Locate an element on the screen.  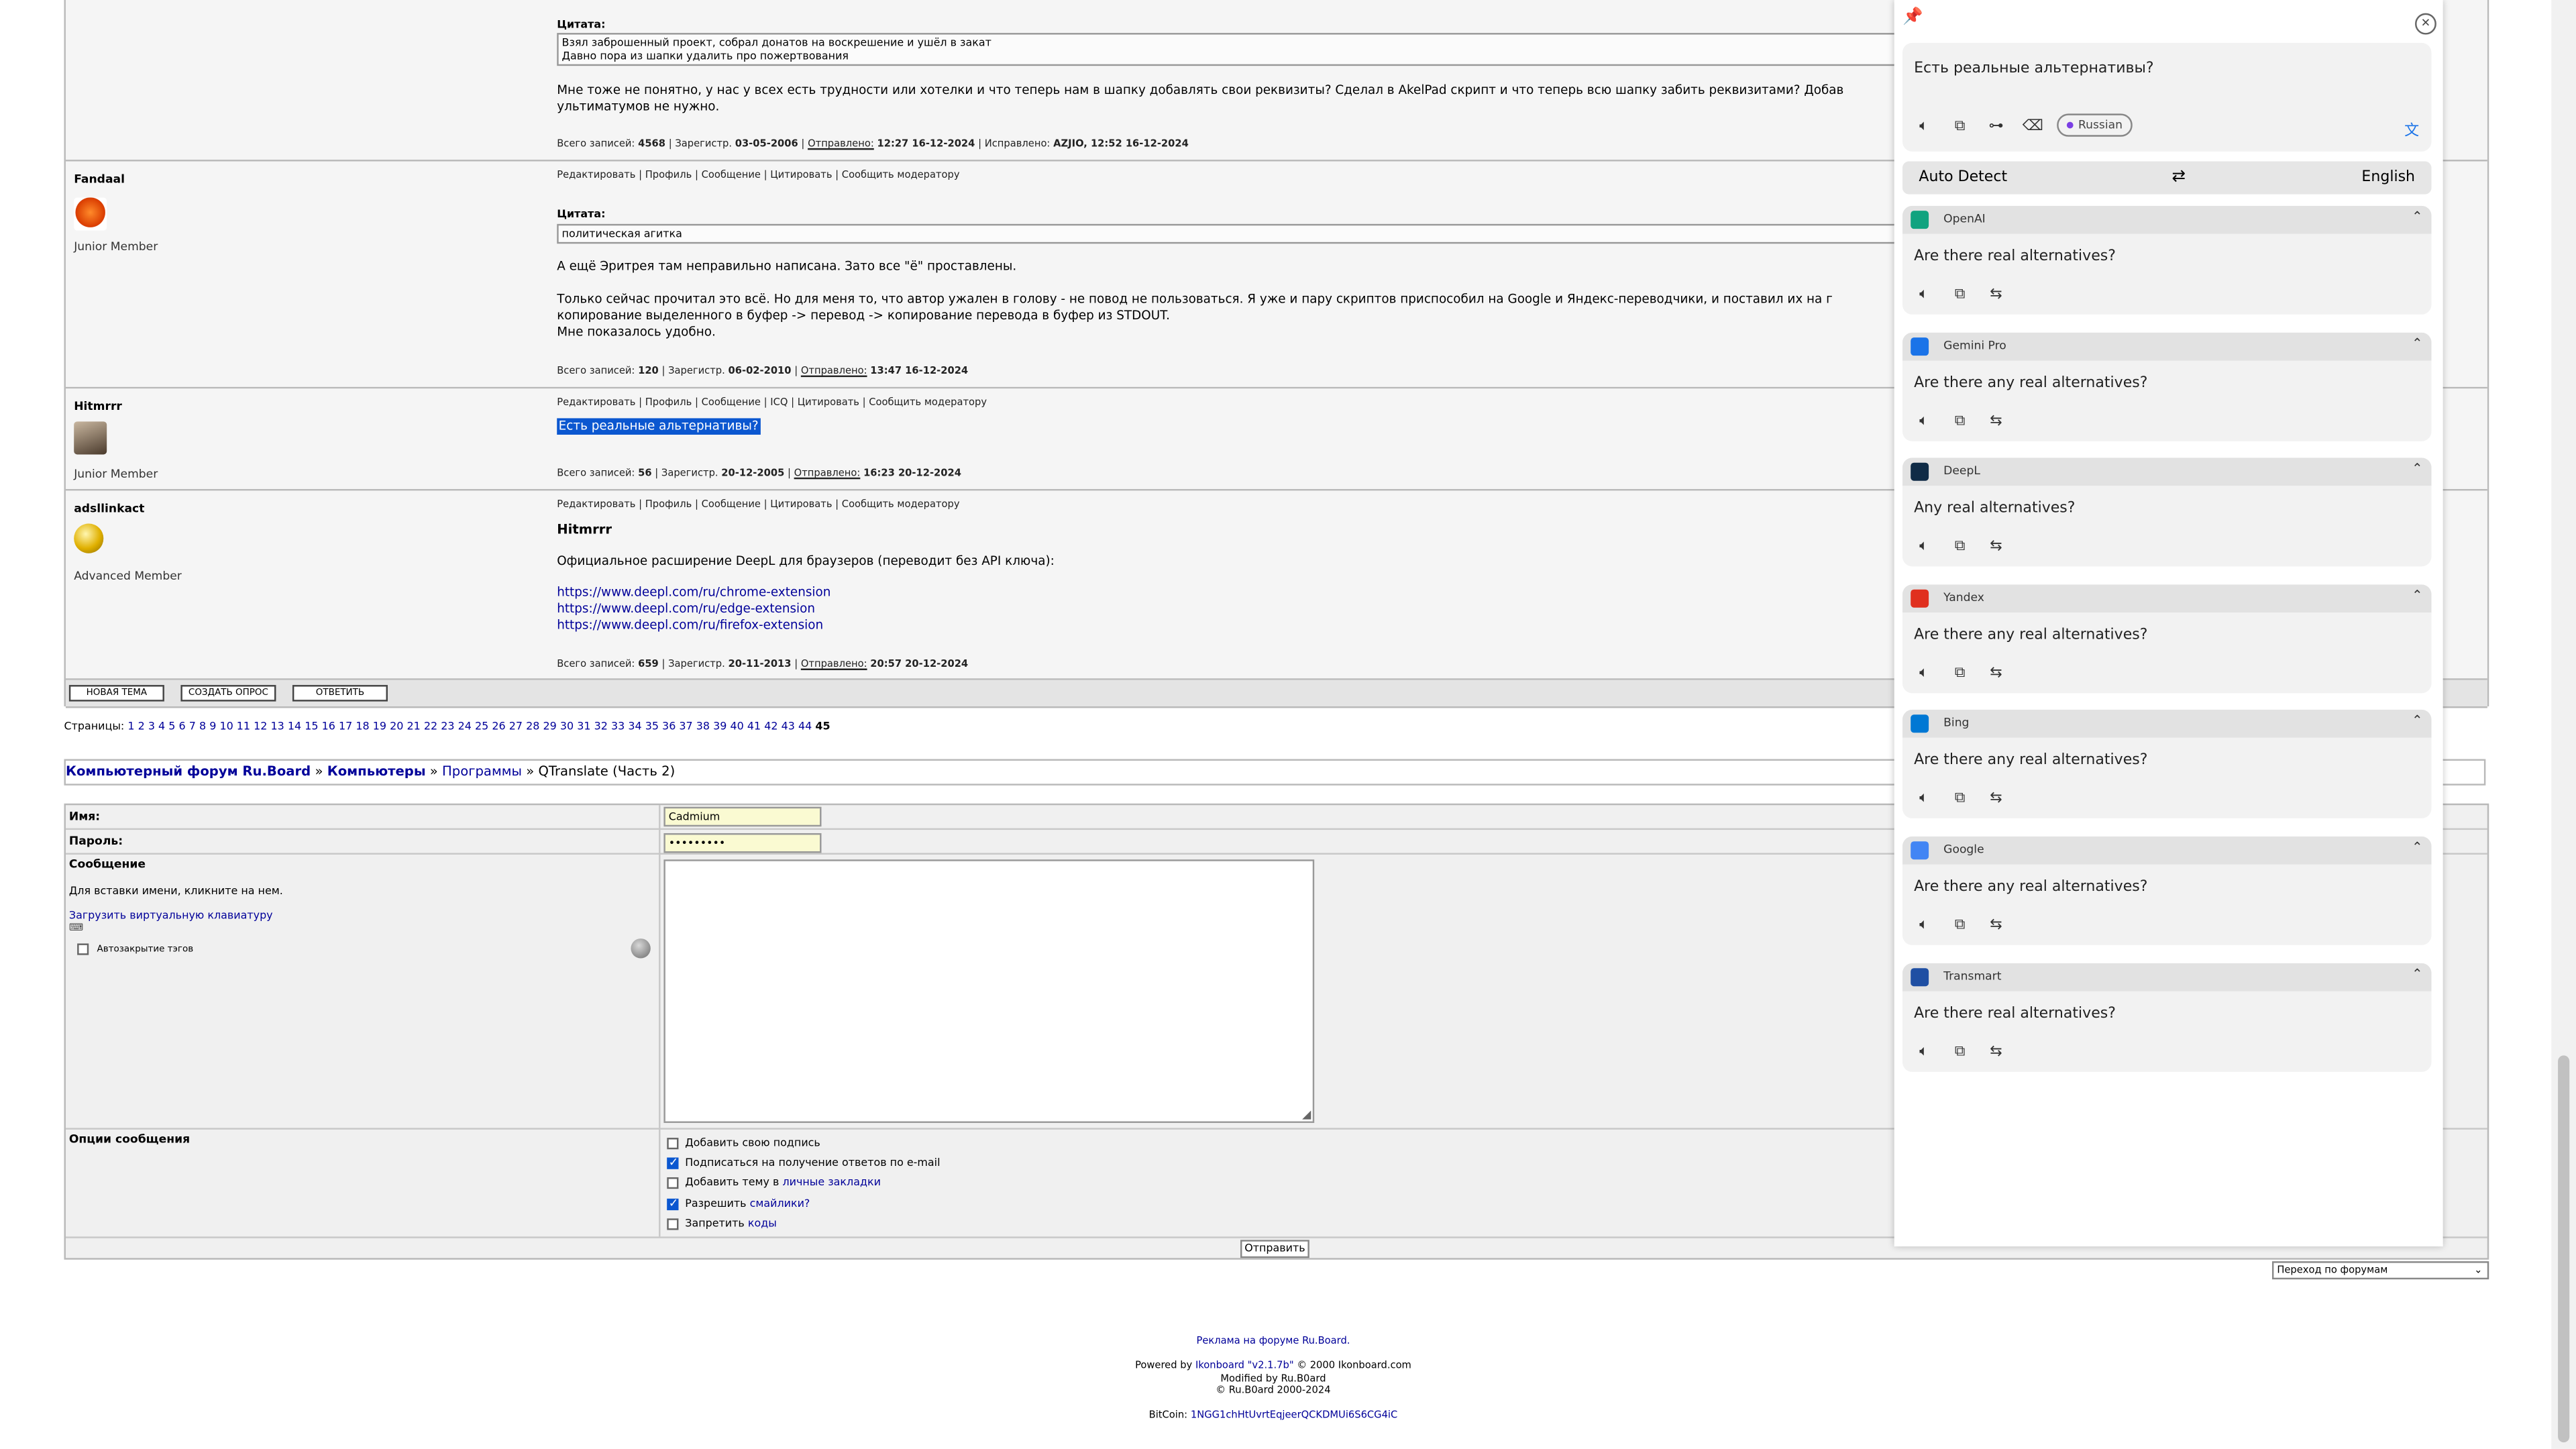
reply-button: ОТВЕТИТЬ is located at coordinates (340, 693).